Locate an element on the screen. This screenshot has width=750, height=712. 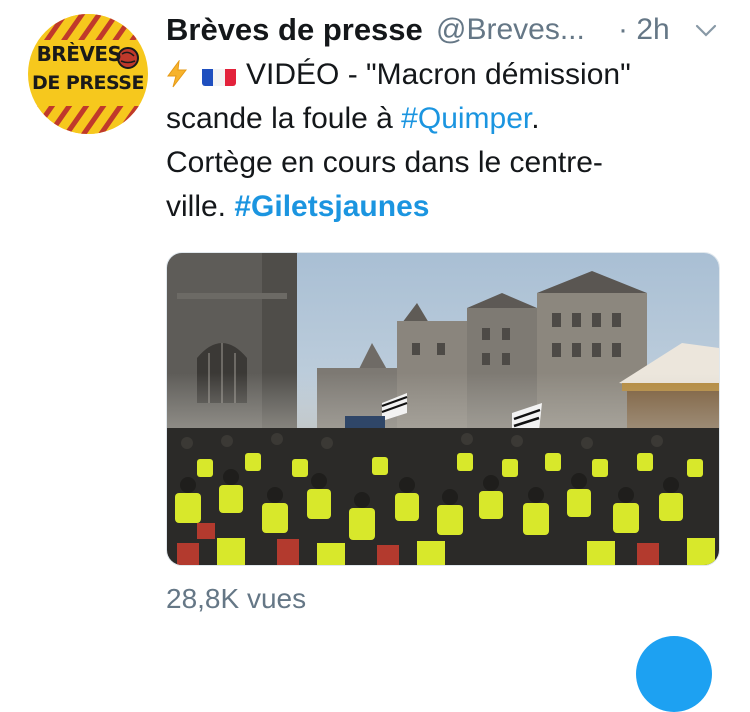
avatar-text-line1: BRÈVES is located at coordinates (79, 54).